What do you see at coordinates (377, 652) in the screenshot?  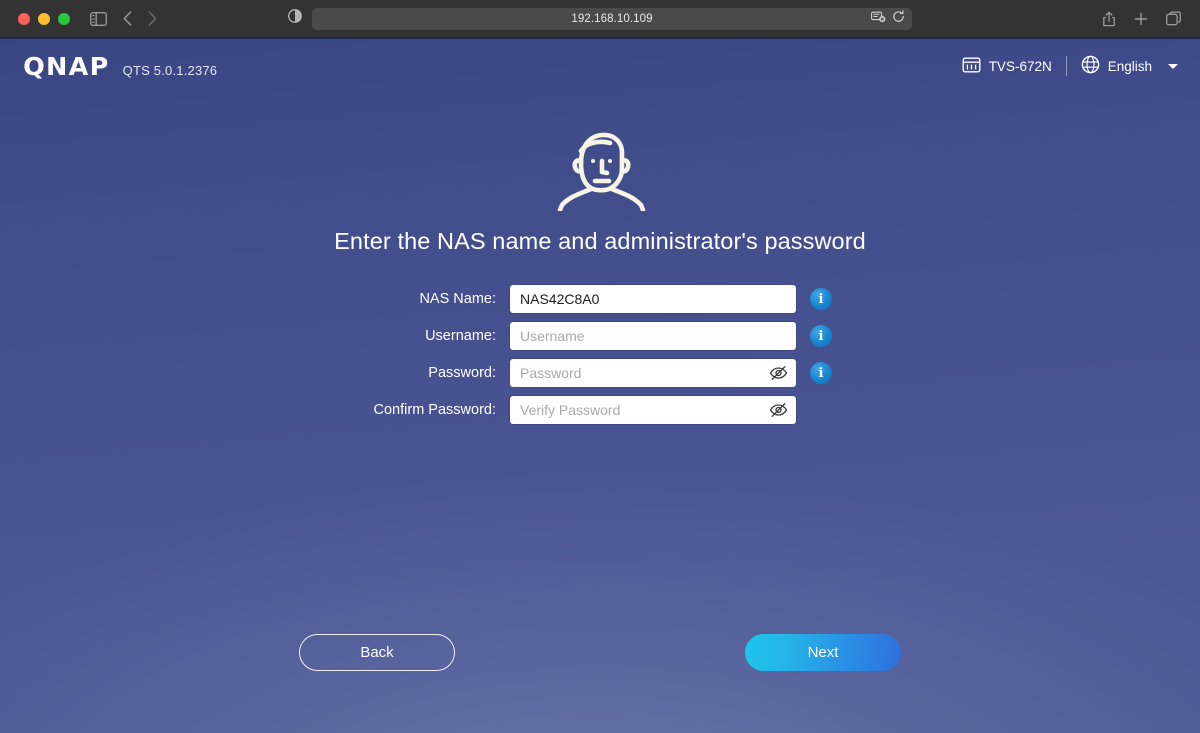 I see `back-button-wizard: Back` at bounding box center [377, 652].